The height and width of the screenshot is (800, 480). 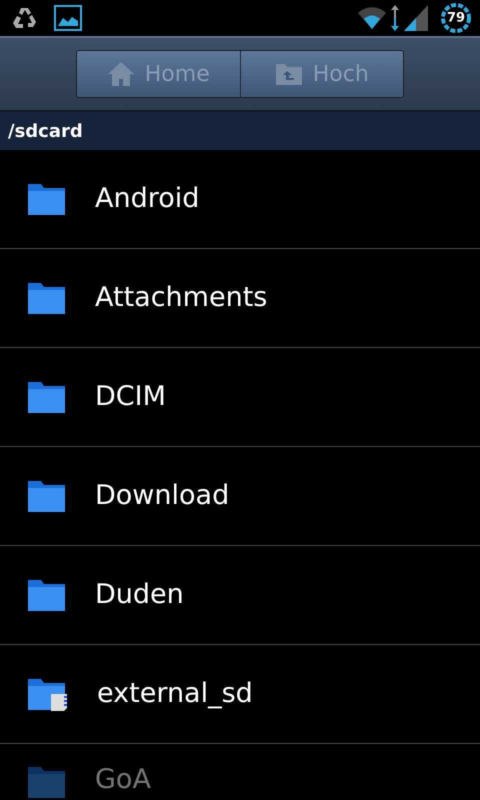 I want to click on folder-row: Attachments, so click(x=240, y=298).